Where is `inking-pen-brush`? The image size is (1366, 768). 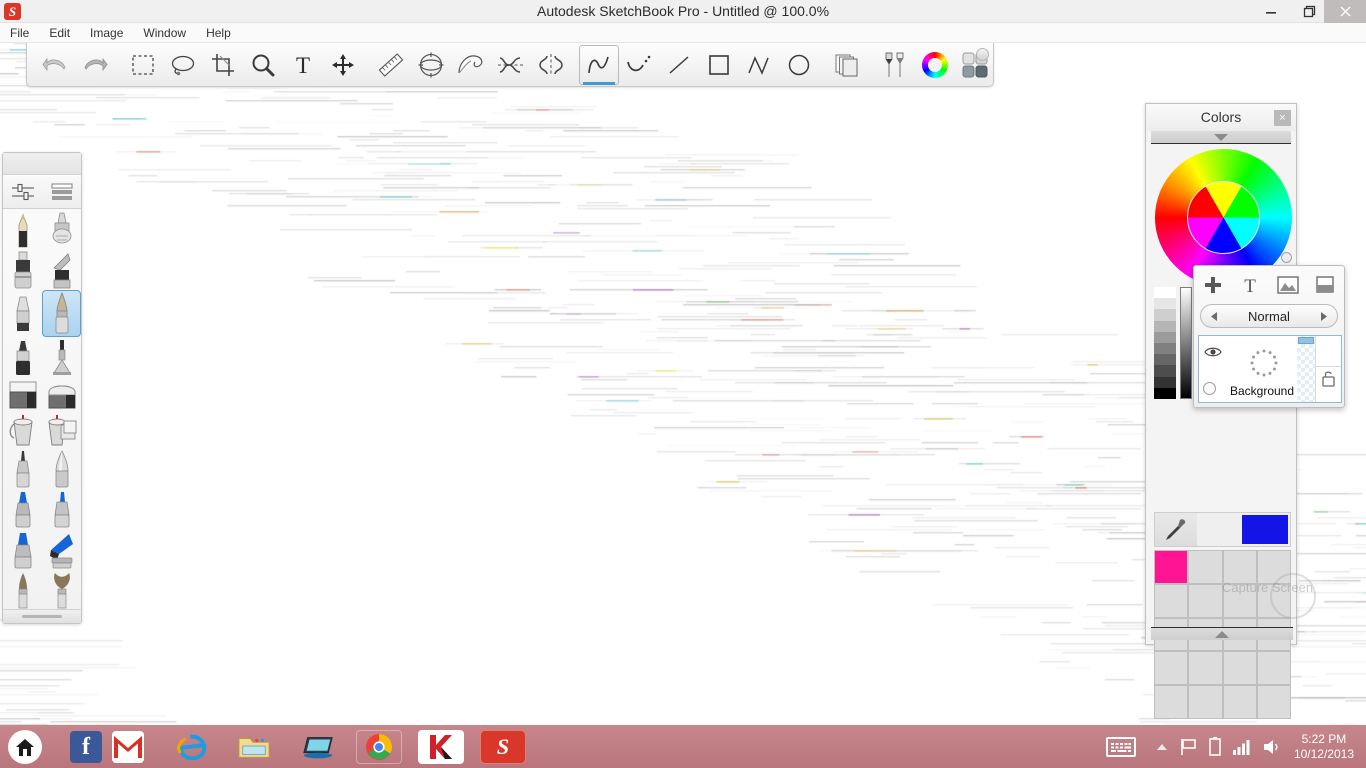 inking-pen-brush is located at coordinates (22, 469).